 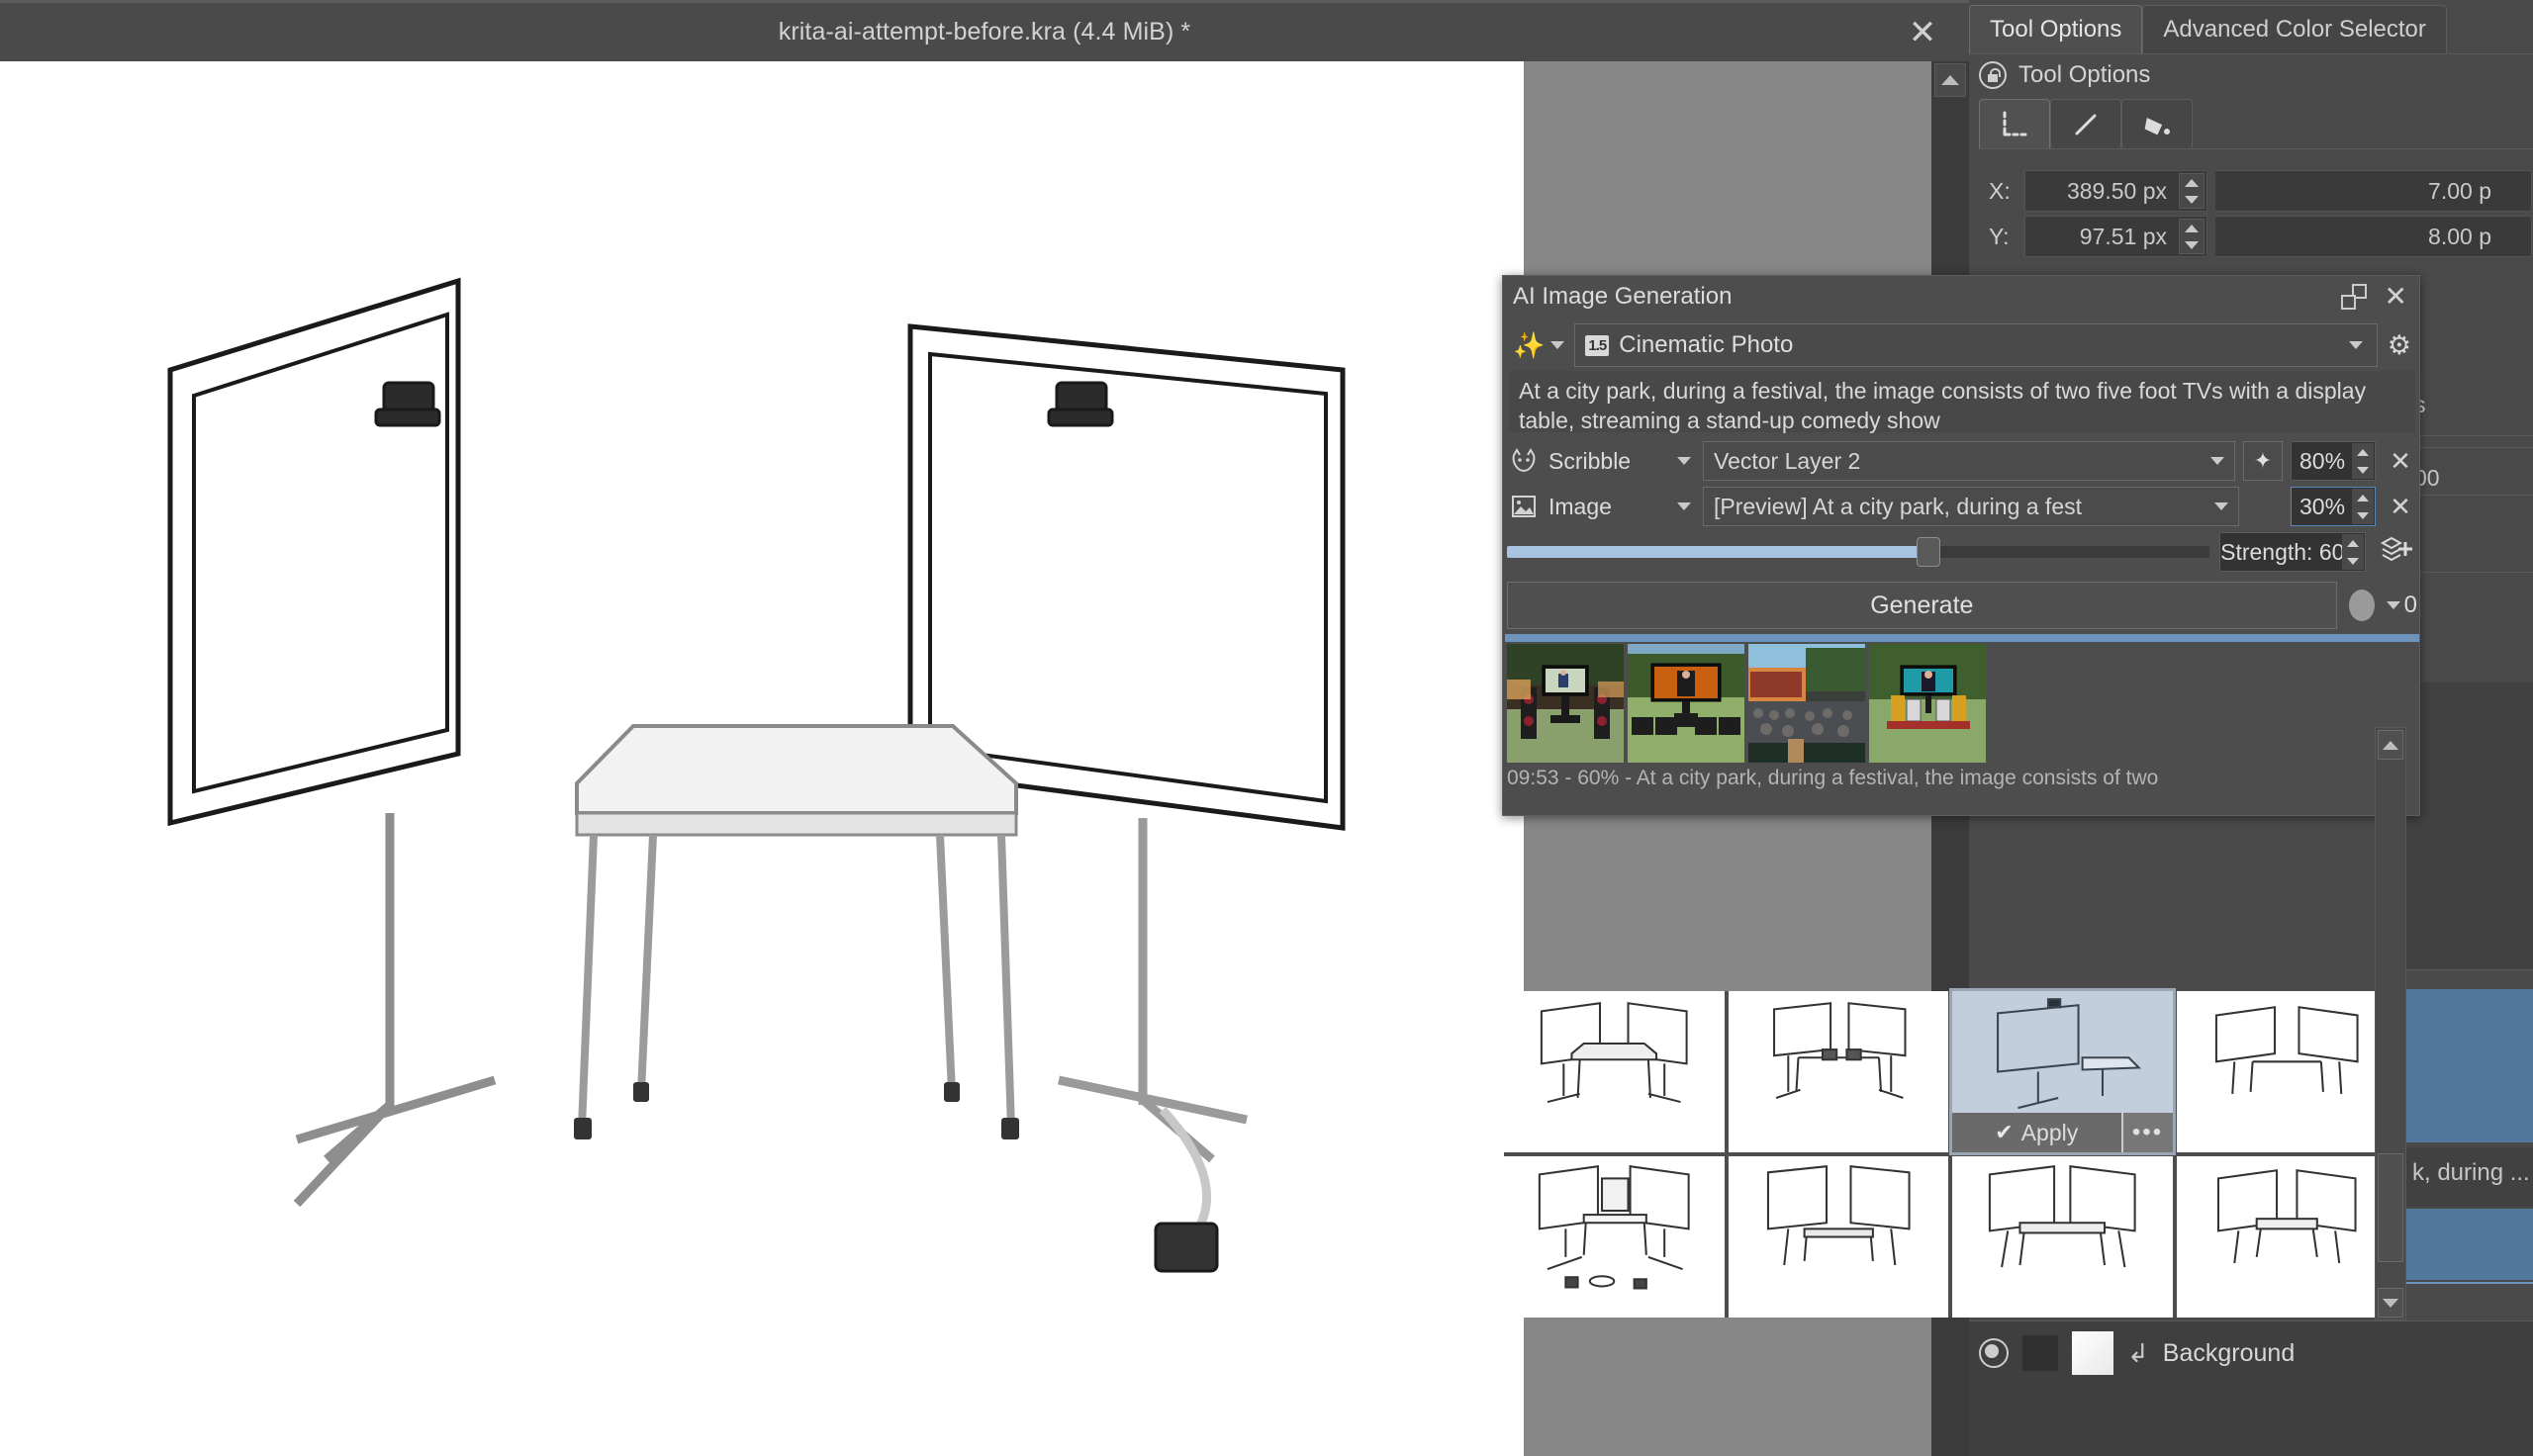 I want to click on lock-icon, so click(x=1993, y=75).